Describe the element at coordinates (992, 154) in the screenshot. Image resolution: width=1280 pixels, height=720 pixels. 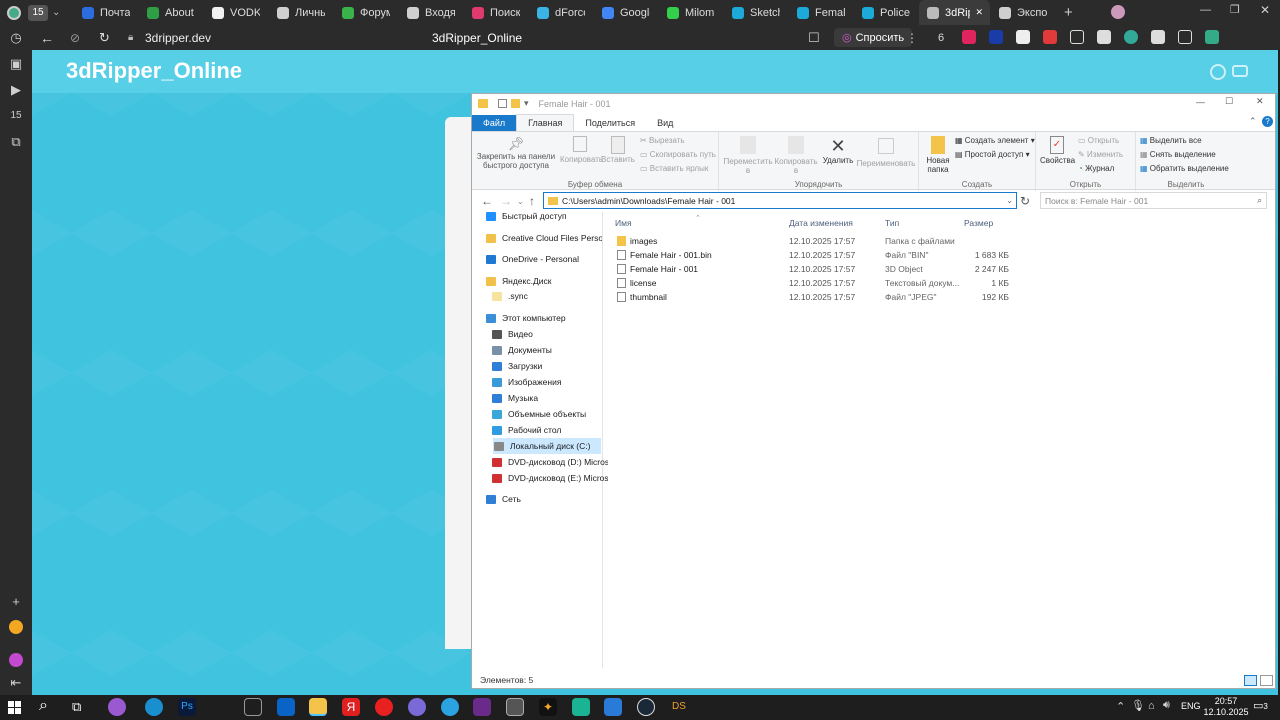
I see `easy-access-button: ▤ Простой доступ ▾` at that location.